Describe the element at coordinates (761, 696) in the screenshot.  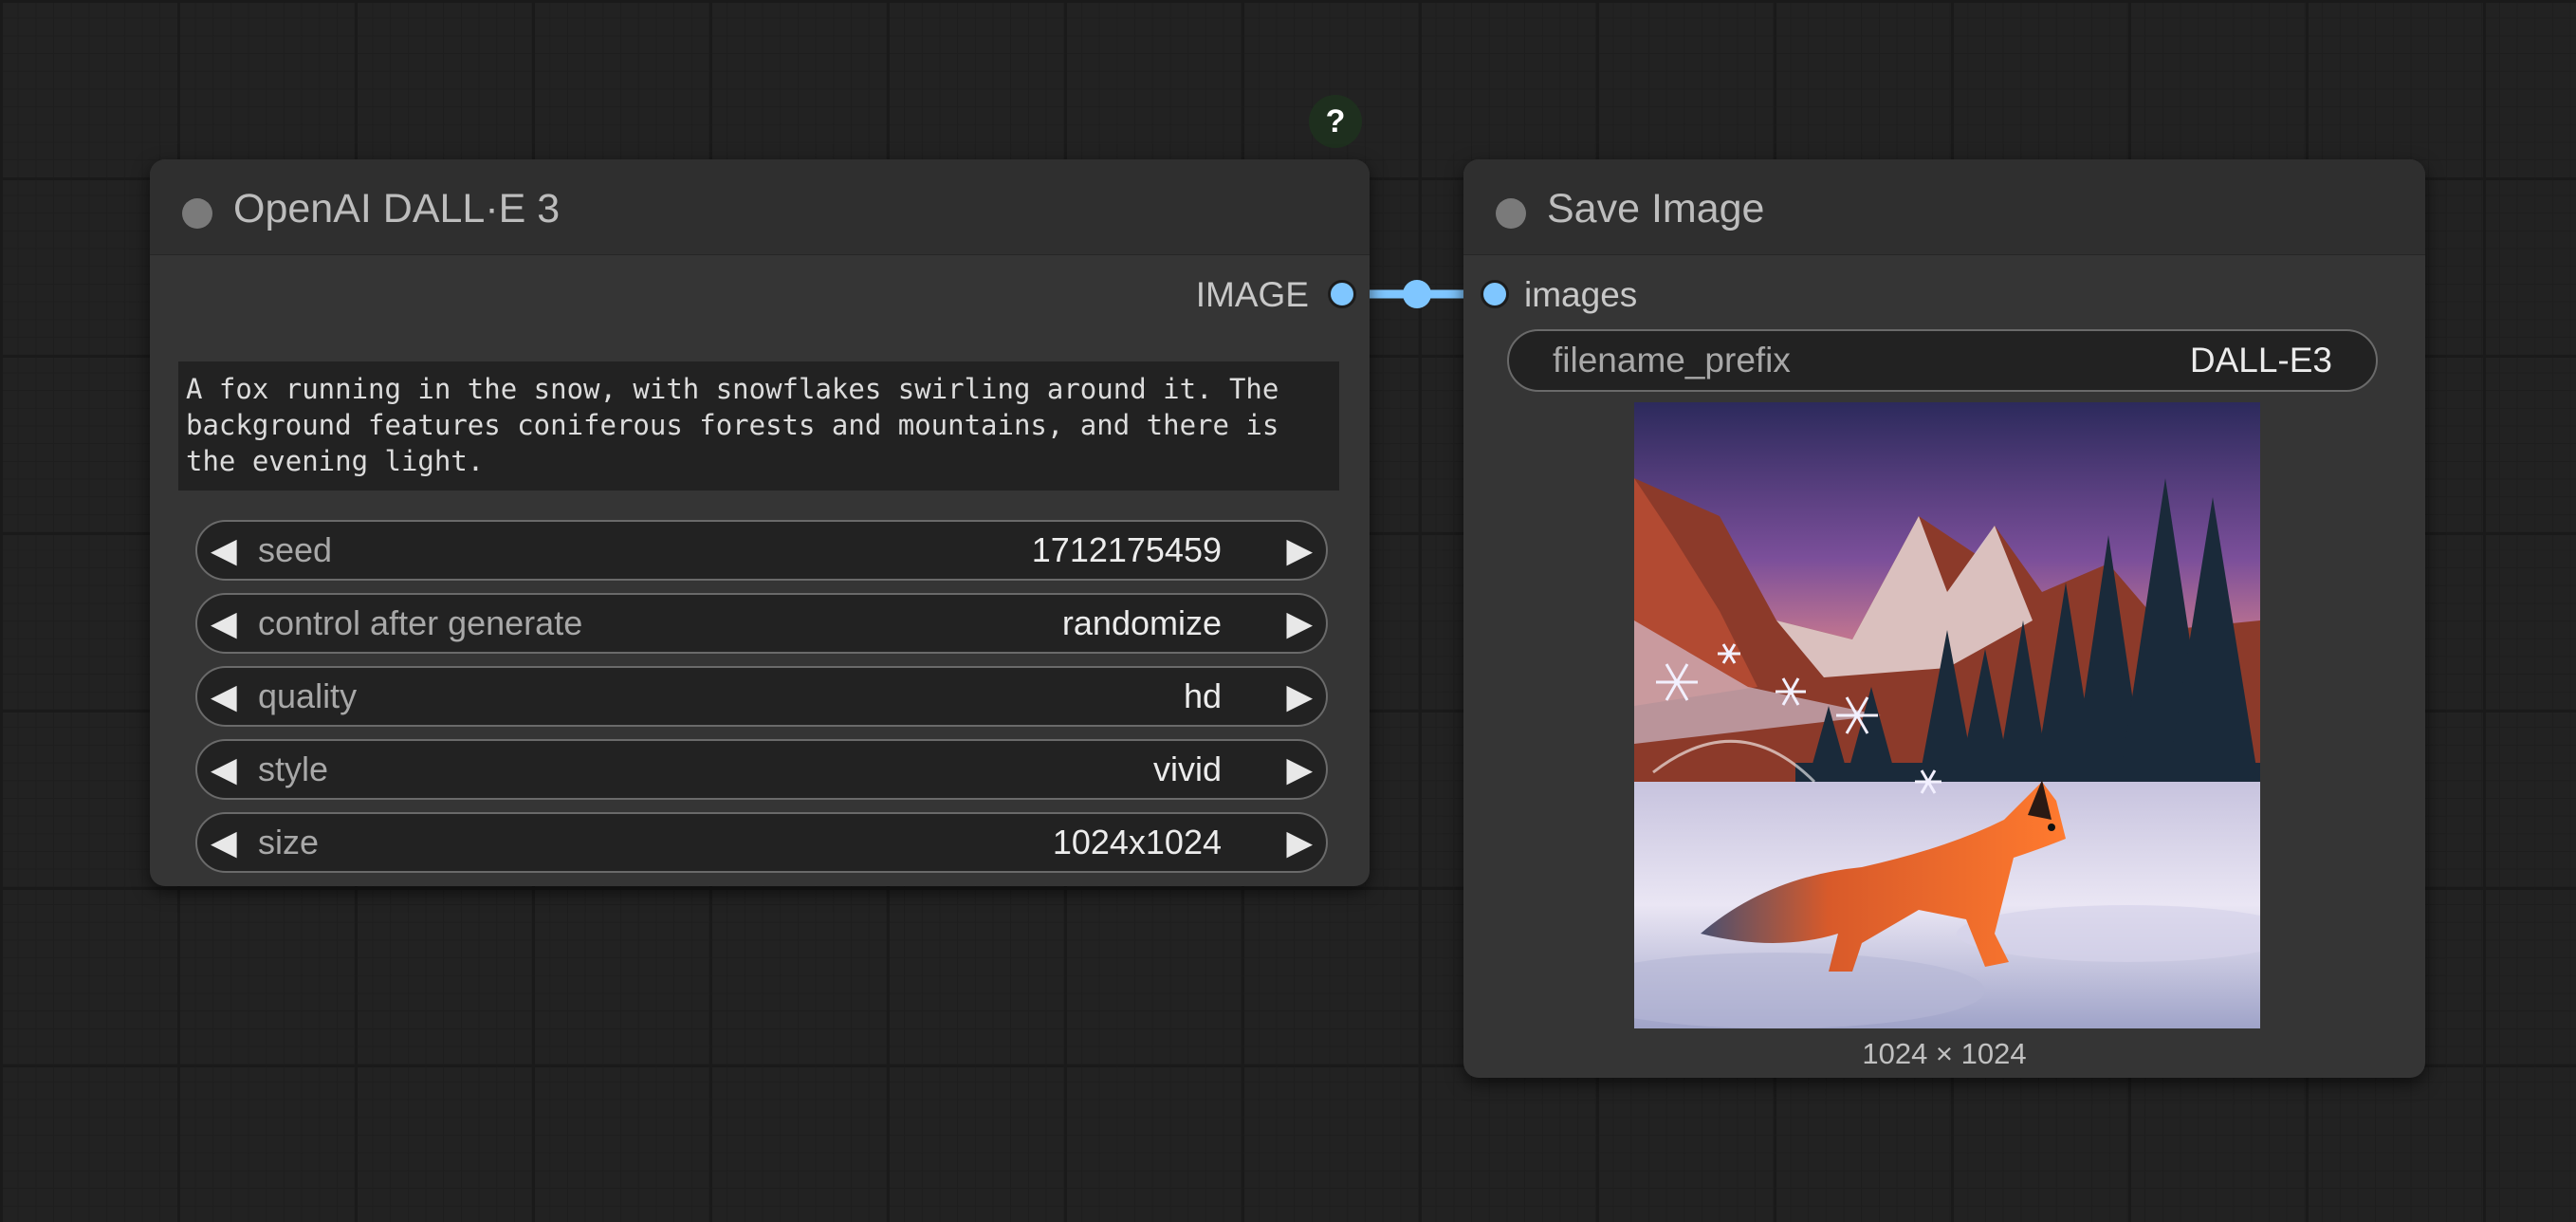
I see `quality-widget: ◀ quality hd ▶` at that location.